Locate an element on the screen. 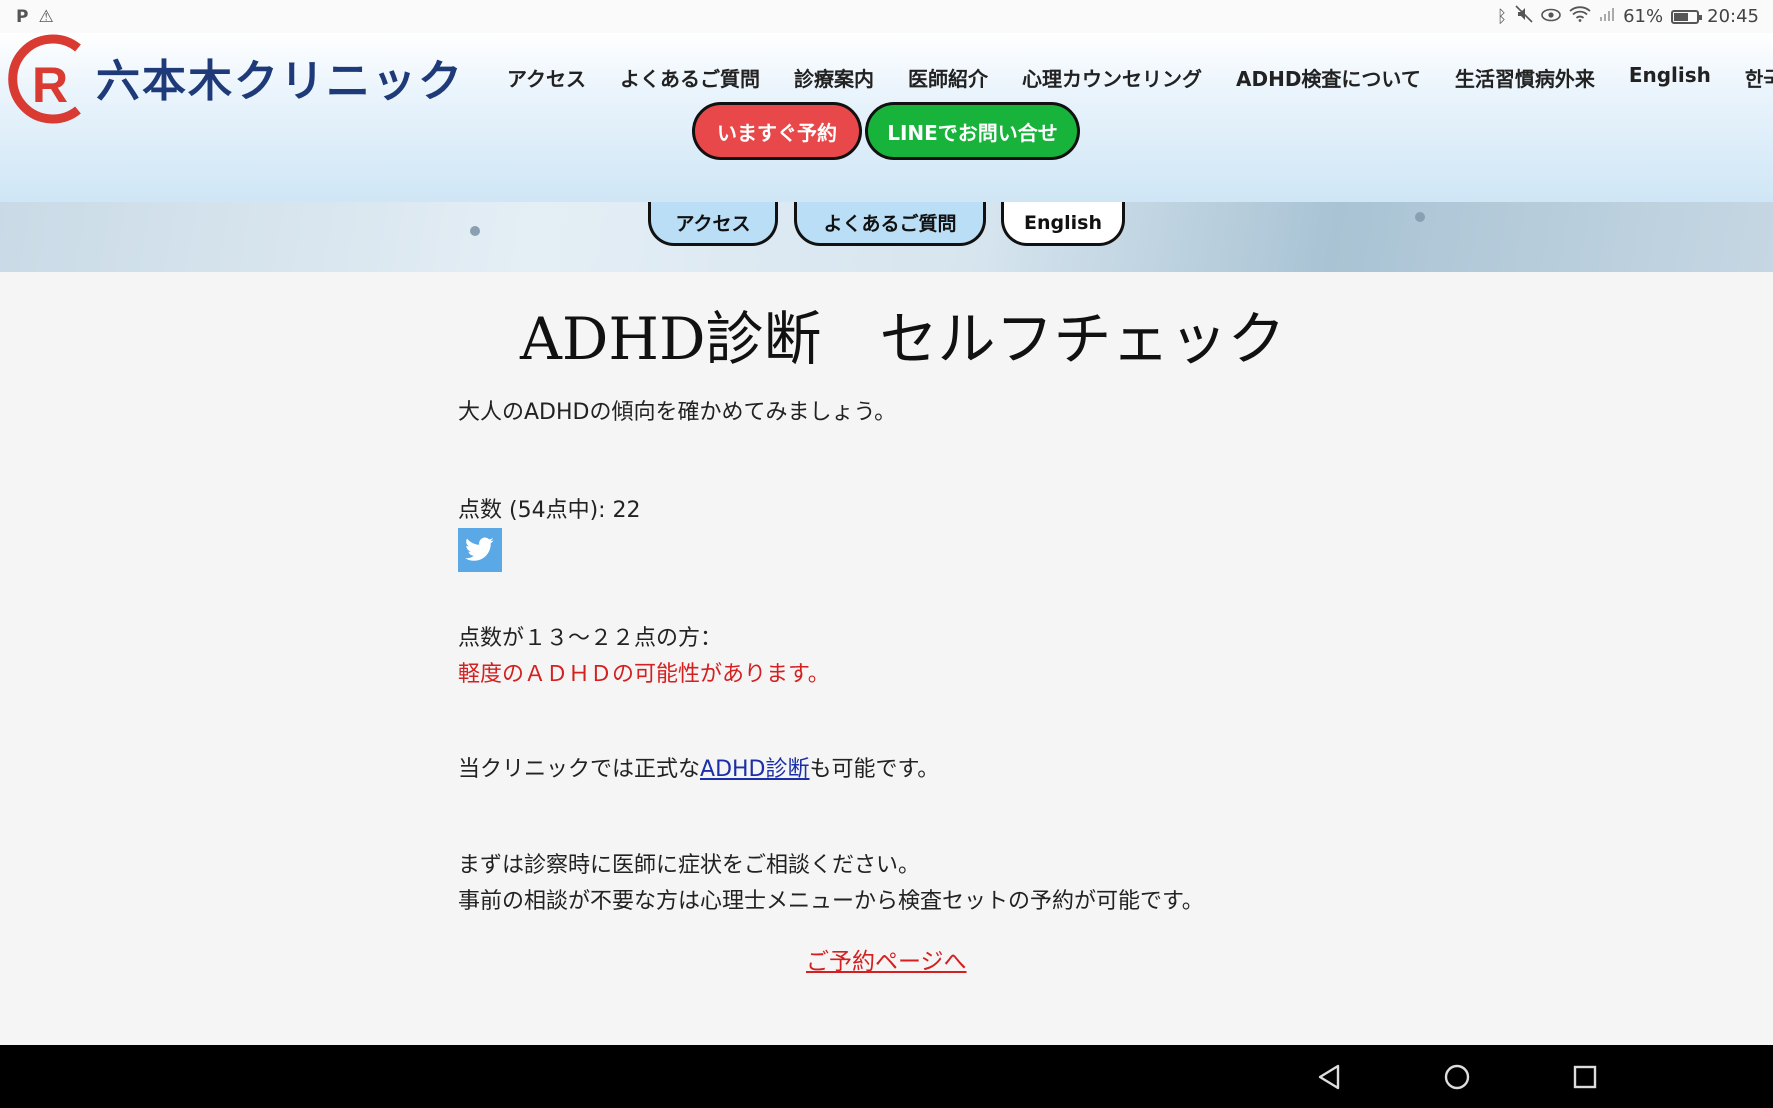  nav-access: アクセス is located at coordinates (546, 77).